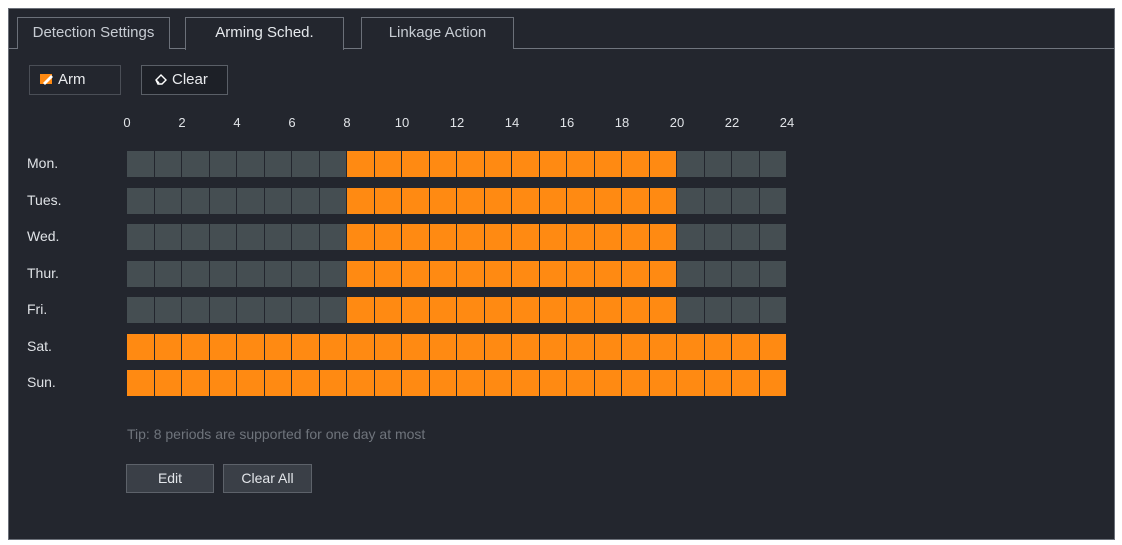  What do you see at coordinates (184, 80) in the screenshot?
I see `clear-tool-button: Clear` at bounding box center [184, 80].